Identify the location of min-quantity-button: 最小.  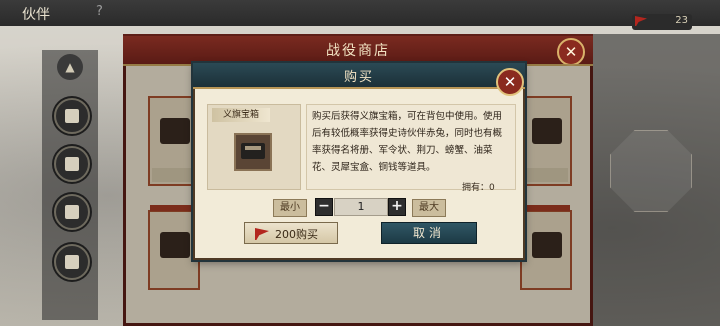
(290, 208).